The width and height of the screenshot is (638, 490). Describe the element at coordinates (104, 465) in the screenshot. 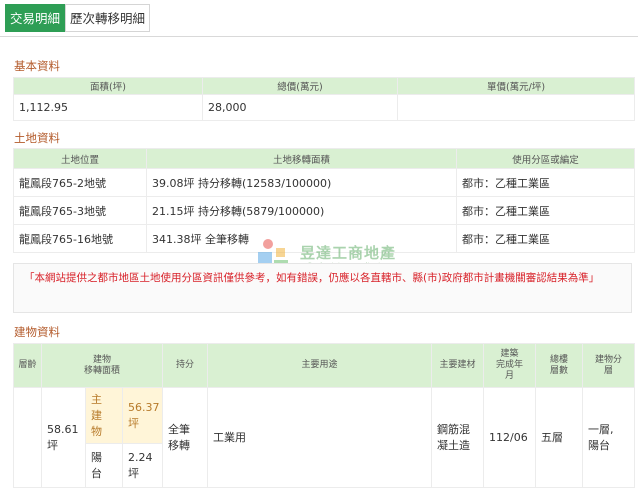

I see `balcony-label: 陽 台` at that location.